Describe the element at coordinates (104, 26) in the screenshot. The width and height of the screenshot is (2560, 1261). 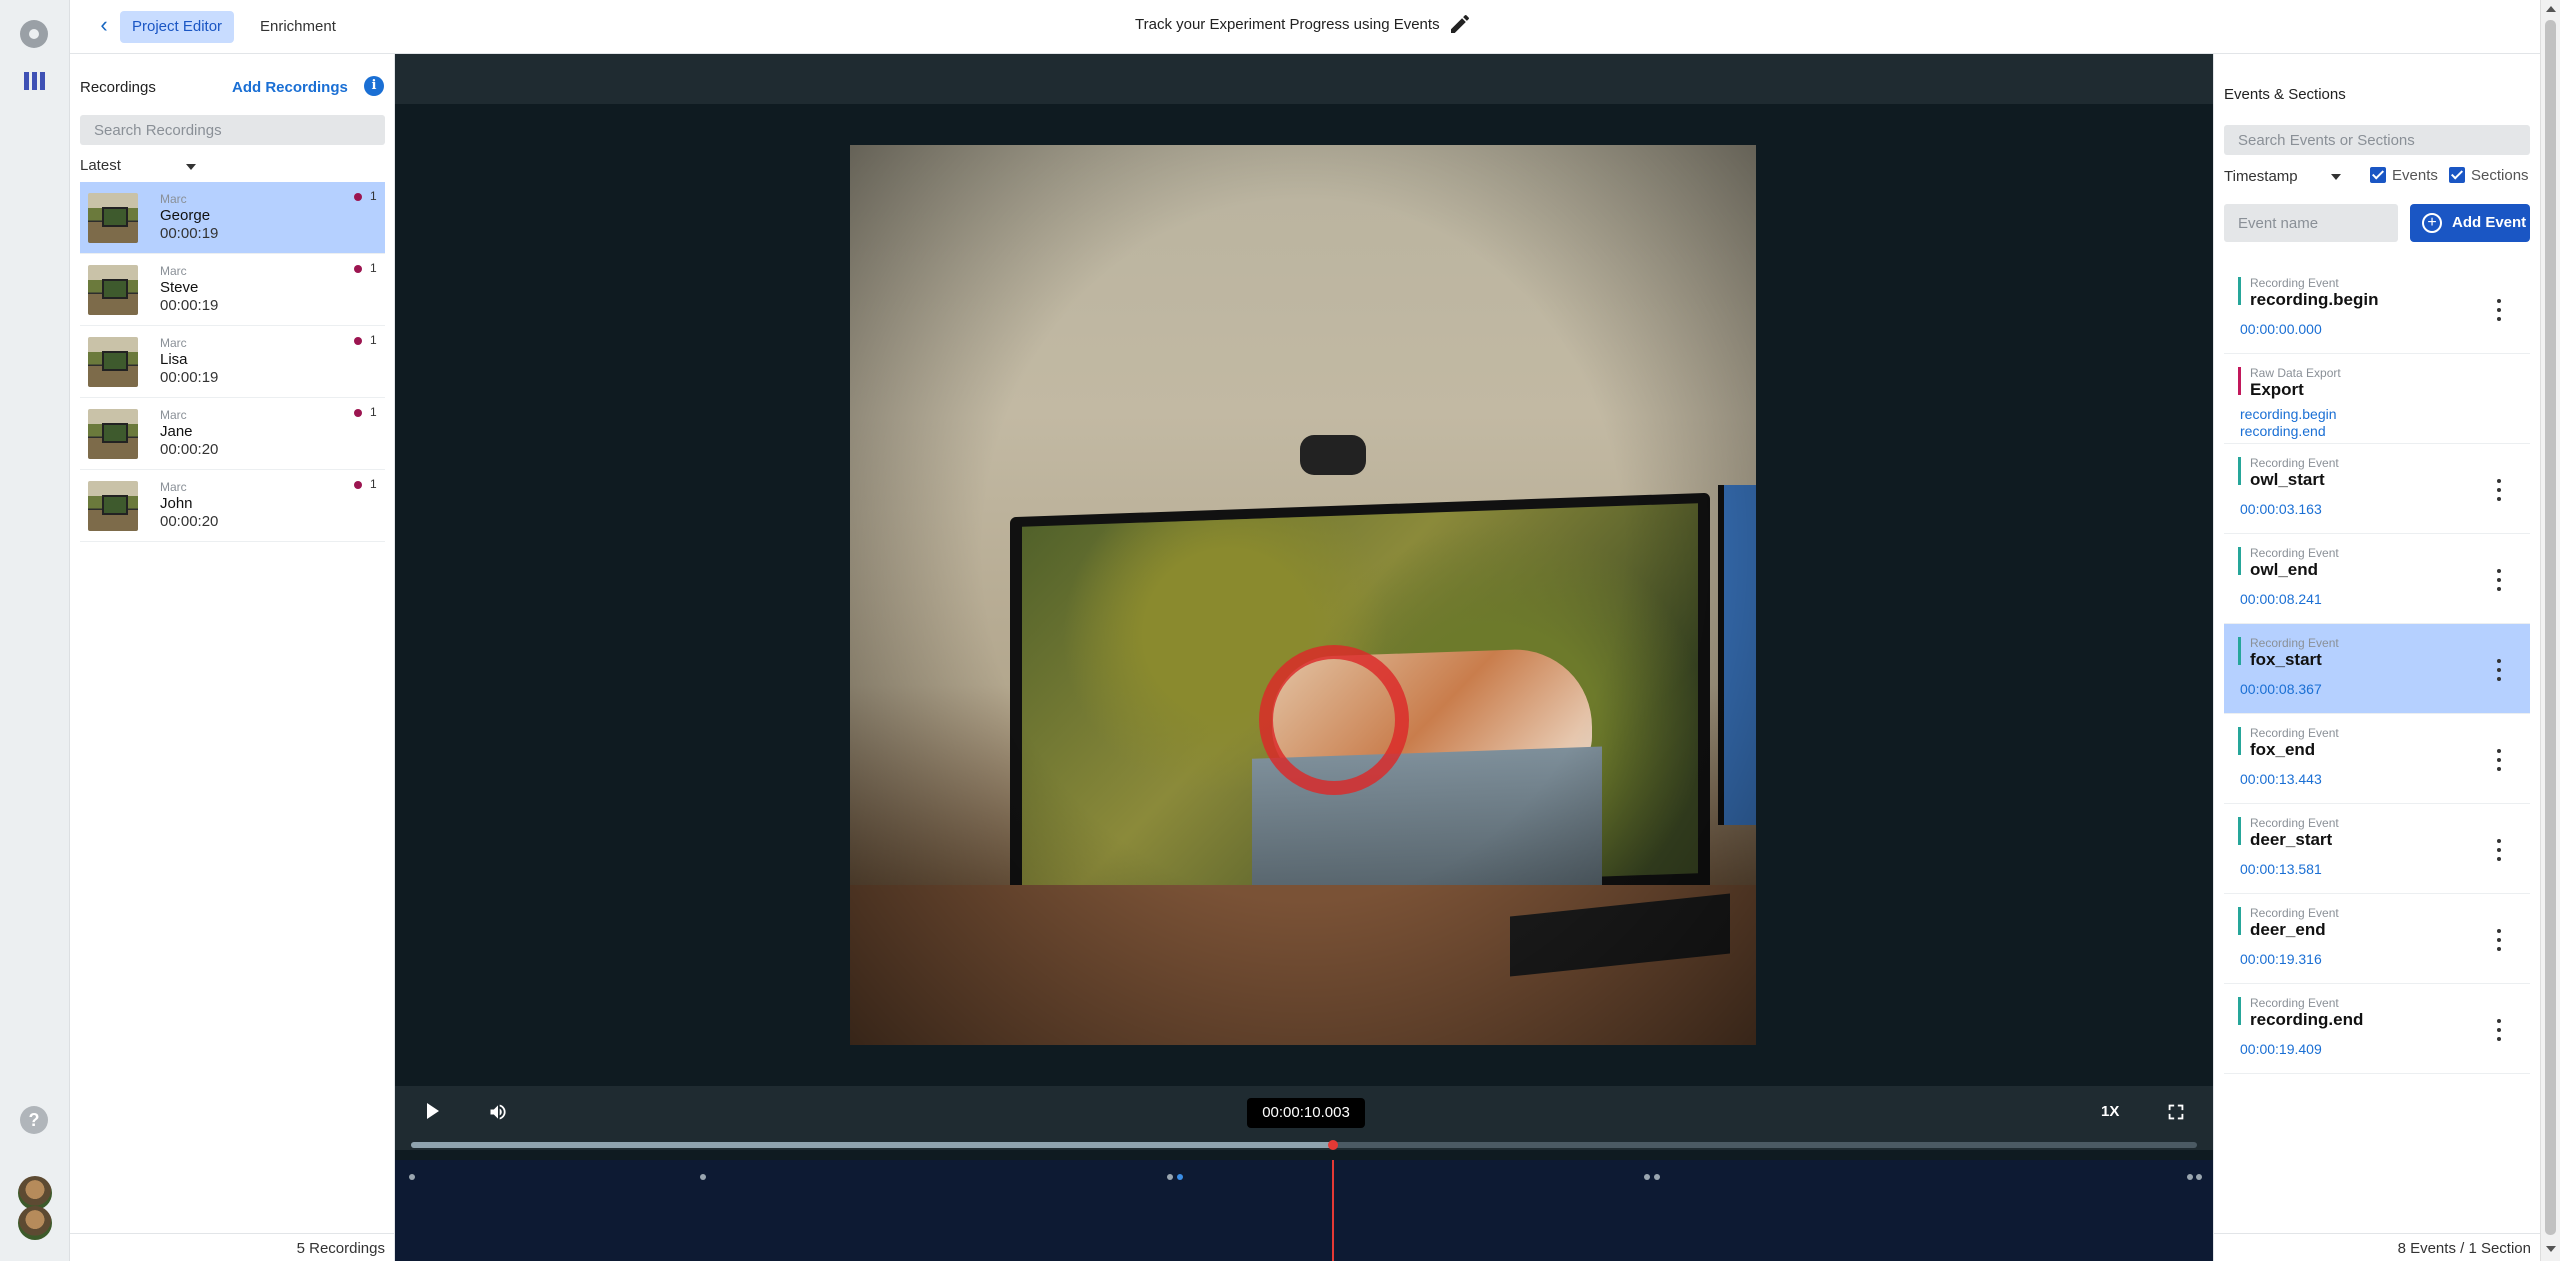
I see `back-icon: ‹` at that location.